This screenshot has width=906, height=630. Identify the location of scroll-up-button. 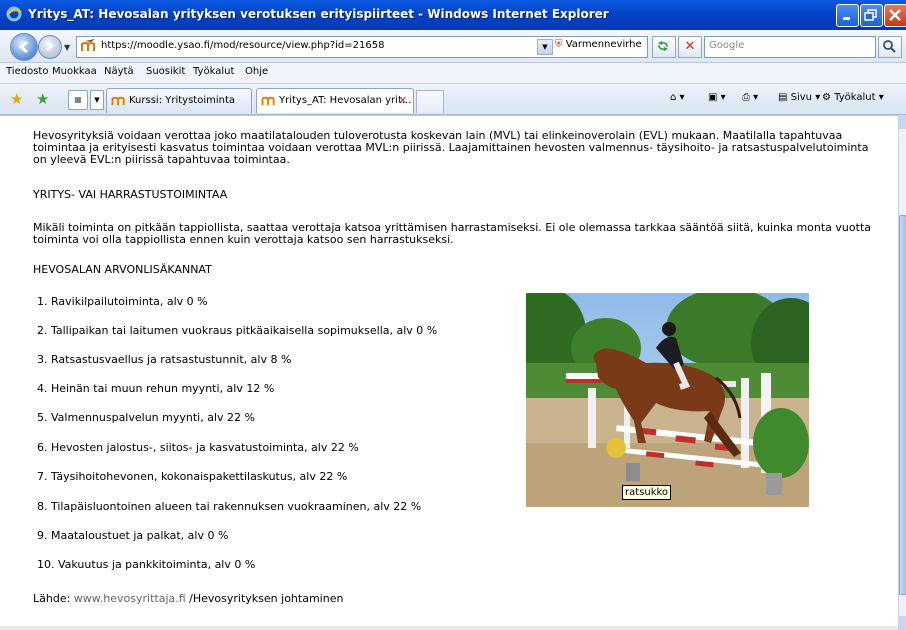
(902, 122).